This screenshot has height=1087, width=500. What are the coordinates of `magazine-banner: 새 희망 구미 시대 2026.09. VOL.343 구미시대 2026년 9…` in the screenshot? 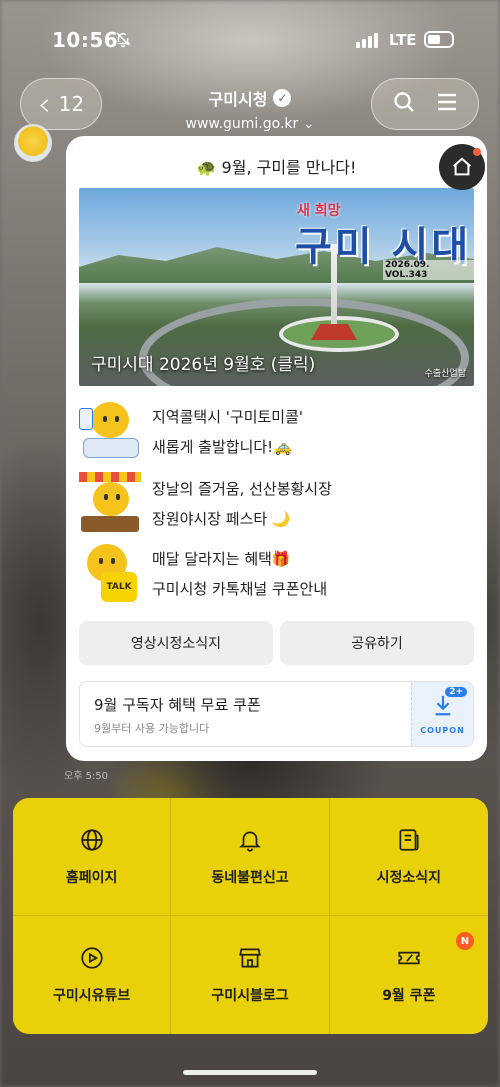 It's located at (276, 287).